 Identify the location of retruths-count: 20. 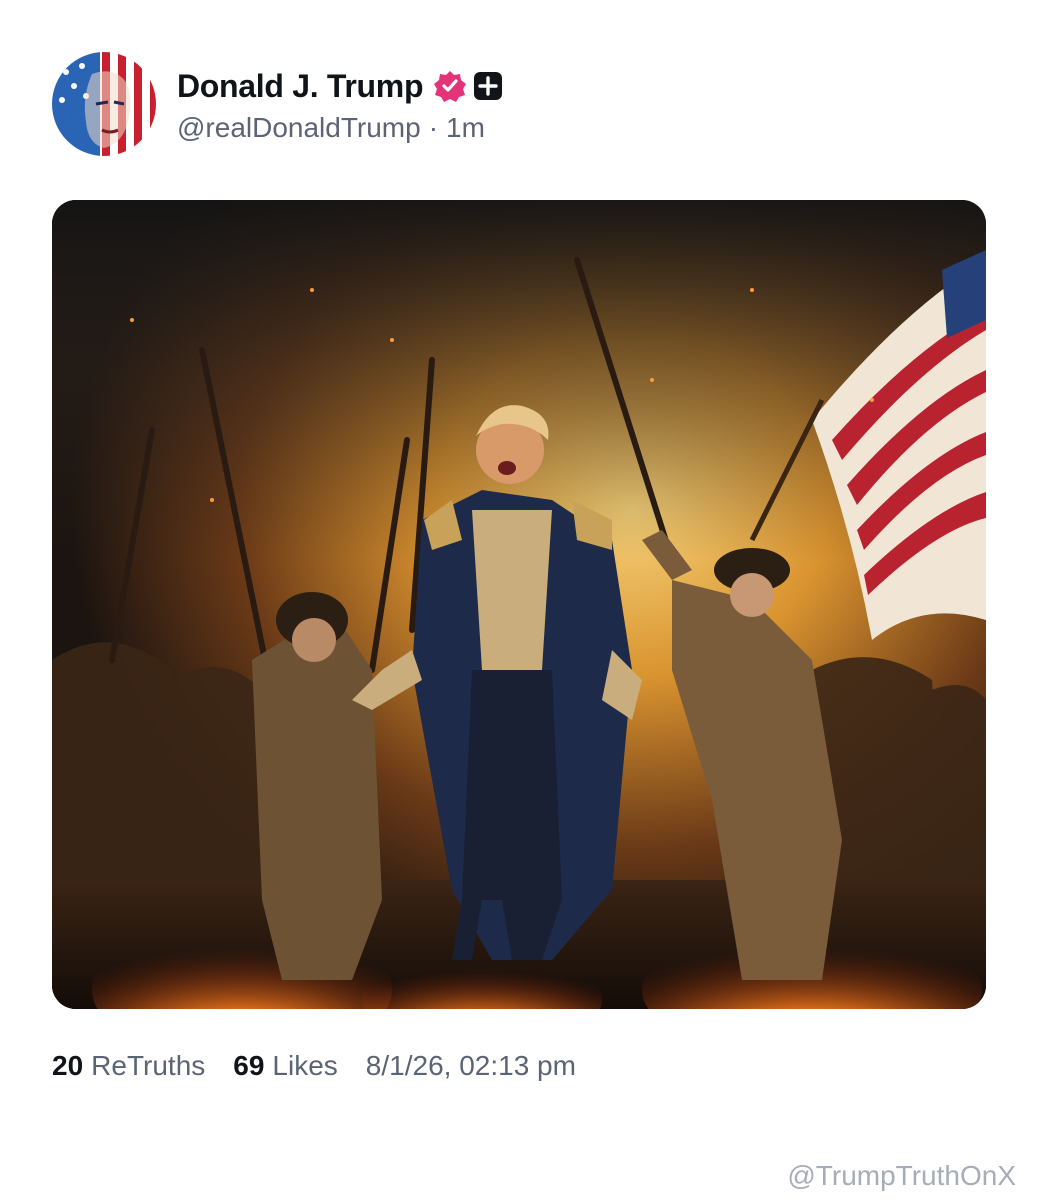
(68, 1065).